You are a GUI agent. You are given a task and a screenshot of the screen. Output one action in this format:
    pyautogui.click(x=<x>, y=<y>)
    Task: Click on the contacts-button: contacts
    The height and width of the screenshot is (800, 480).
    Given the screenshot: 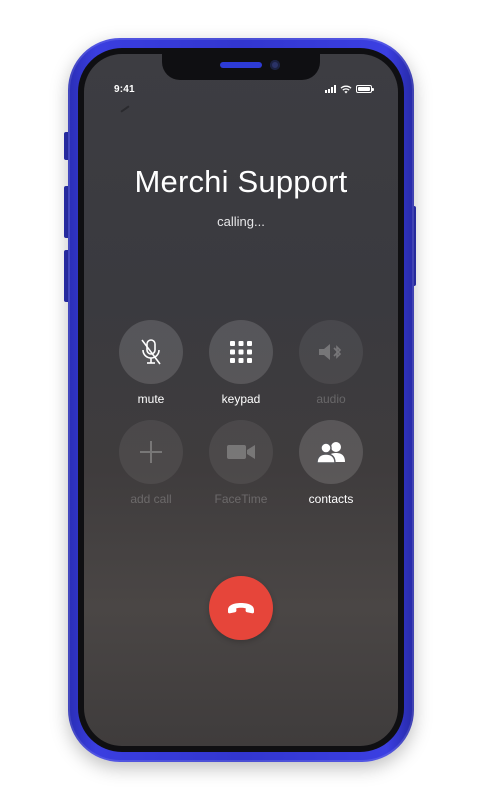 What is the action you would take?
    pyautogui.click(x=331, y=464)
    